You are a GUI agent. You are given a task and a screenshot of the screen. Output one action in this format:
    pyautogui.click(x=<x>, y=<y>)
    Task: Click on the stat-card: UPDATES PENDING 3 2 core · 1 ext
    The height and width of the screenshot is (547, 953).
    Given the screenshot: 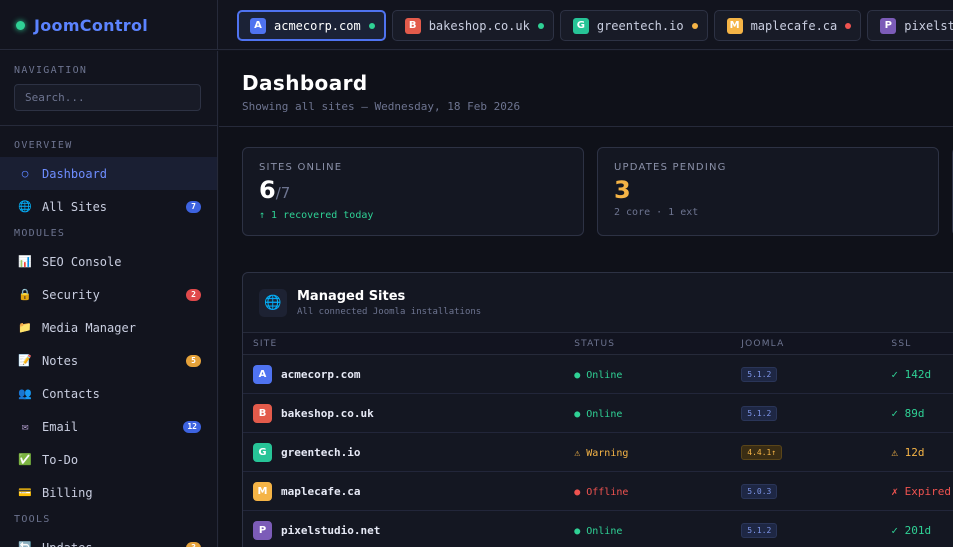 What is the action you would take?
    pyautogui.click(x=768, y=191)
    